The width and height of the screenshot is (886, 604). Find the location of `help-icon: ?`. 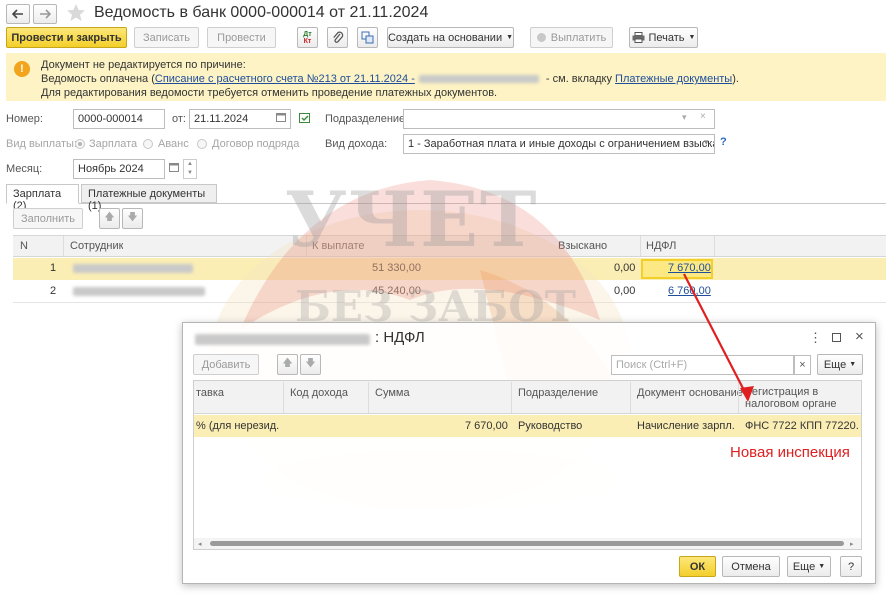

help-icon: ? is located at coordinates (723, 142).